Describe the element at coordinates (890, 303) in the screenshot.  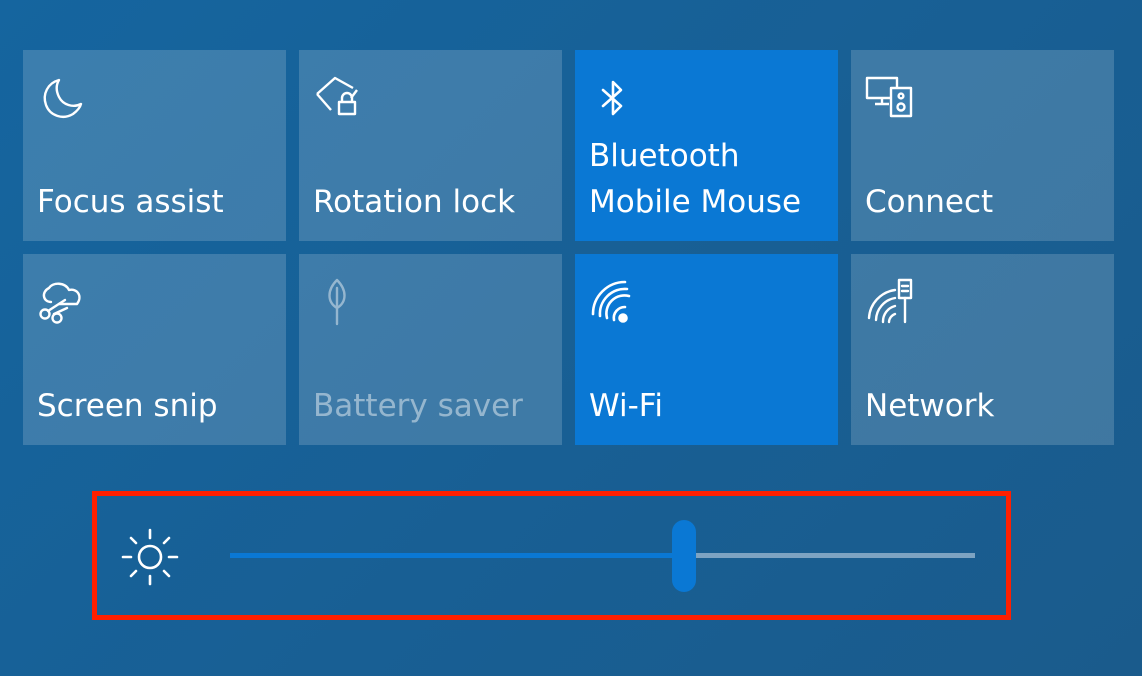
I see `network-icon` at that location.